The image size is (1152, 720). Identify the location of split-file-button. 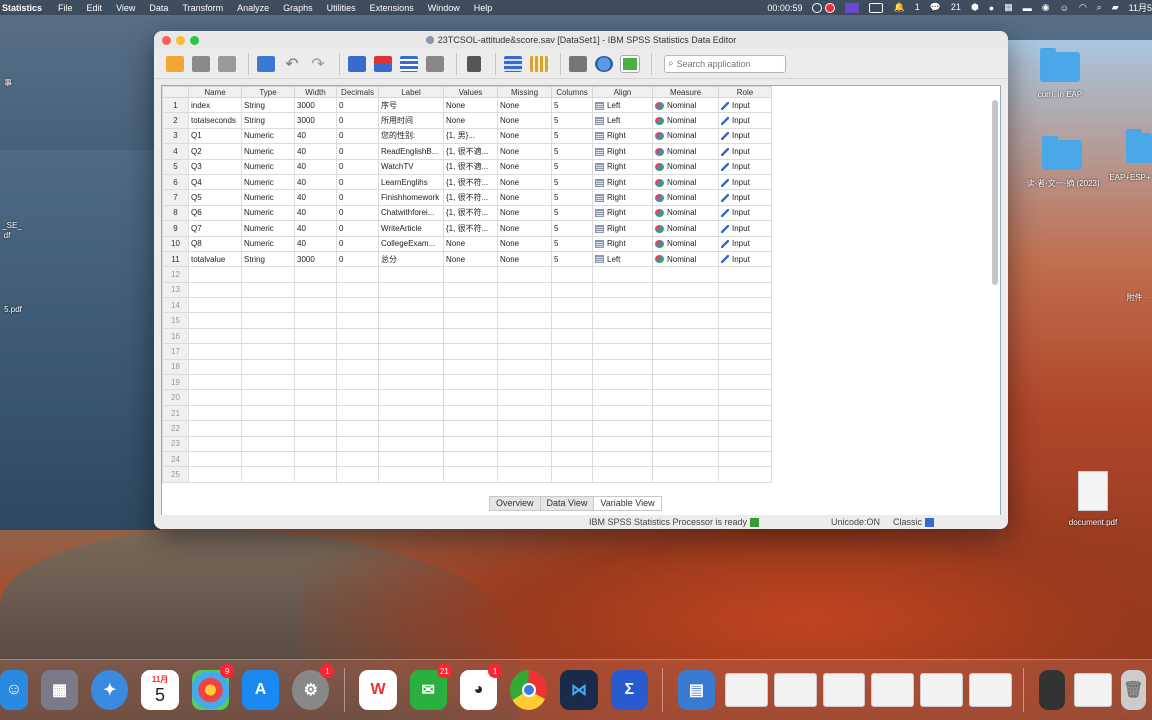
(578, 64).